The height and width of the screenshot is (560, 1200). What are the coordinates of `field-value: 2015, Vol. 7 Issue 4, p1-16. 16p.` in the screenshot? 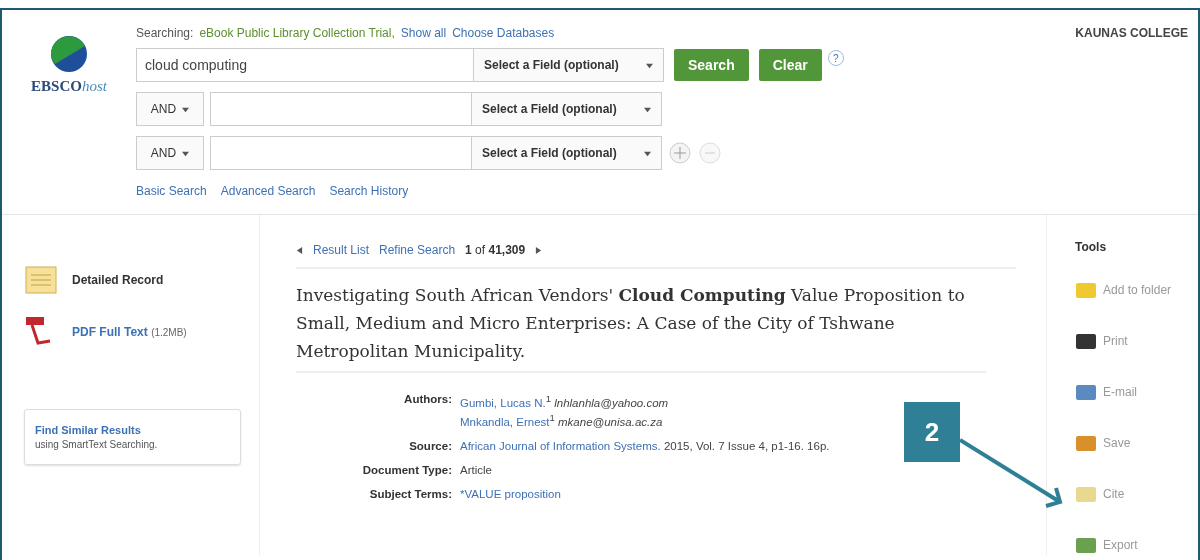 It's located at (746, 445).